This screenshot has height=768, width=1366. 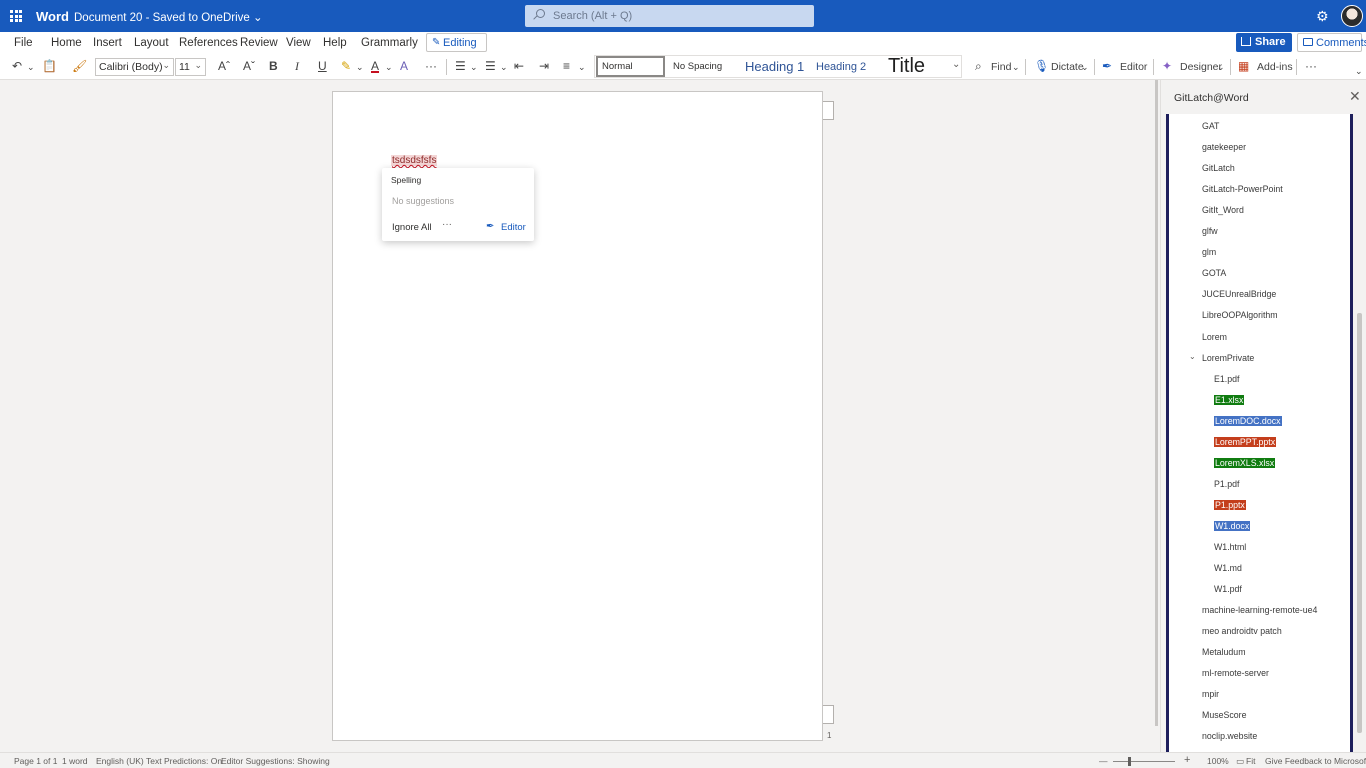 I want to click on tab-home: Home, so click(x=66, y=46).